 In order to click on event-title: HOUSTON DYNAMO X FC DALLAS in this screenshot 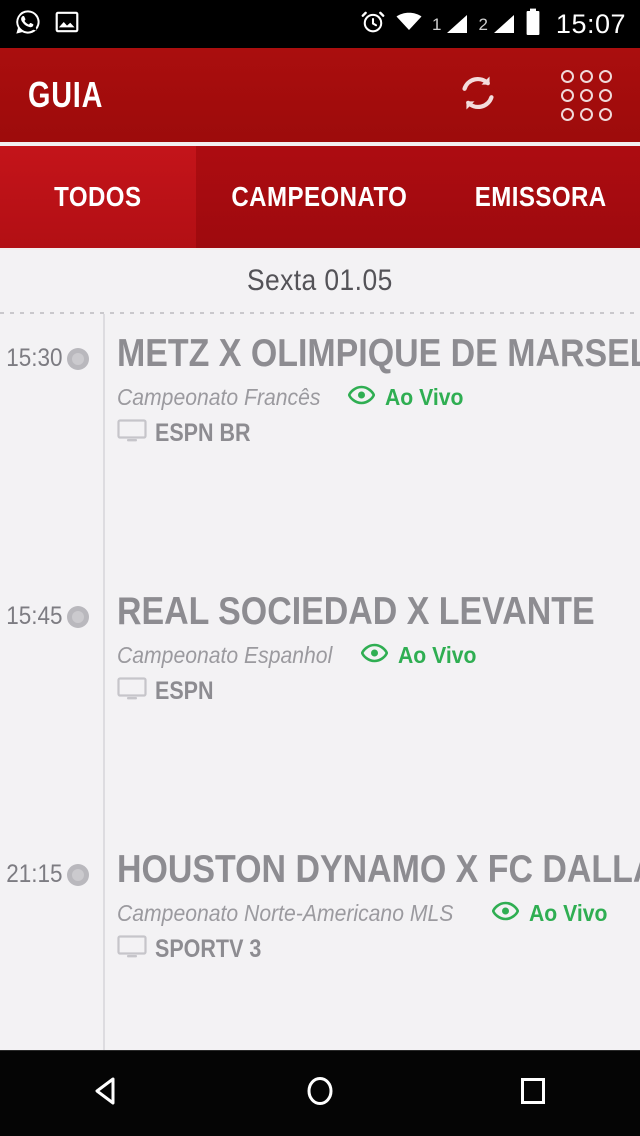, I will do `click(378, 869)`.